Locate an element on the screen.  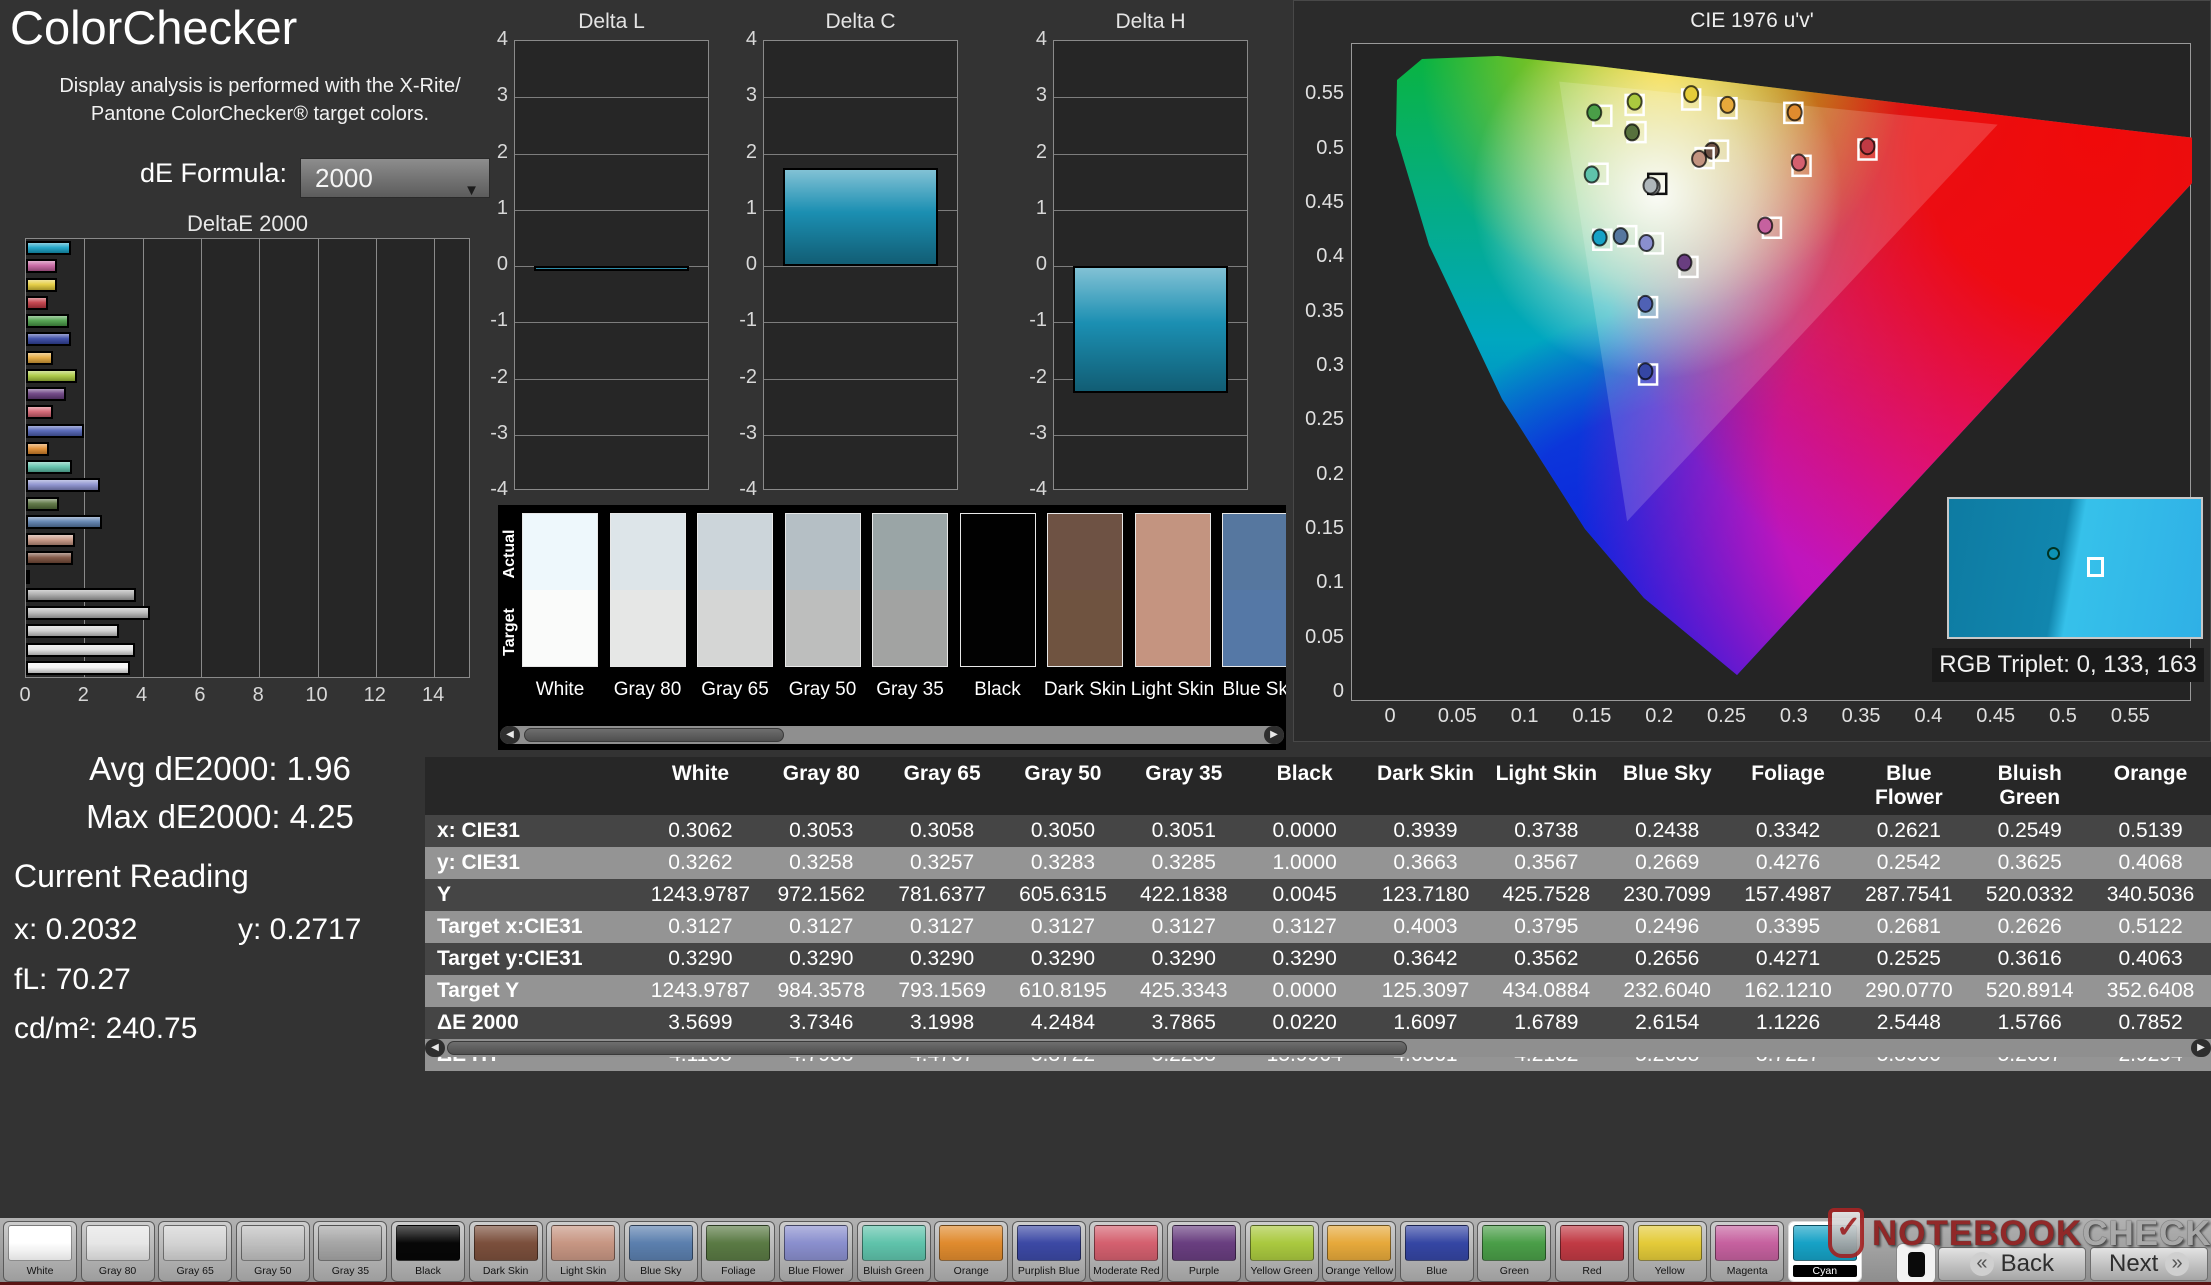
bar-dark-skin is located at coordinates (49, 558).